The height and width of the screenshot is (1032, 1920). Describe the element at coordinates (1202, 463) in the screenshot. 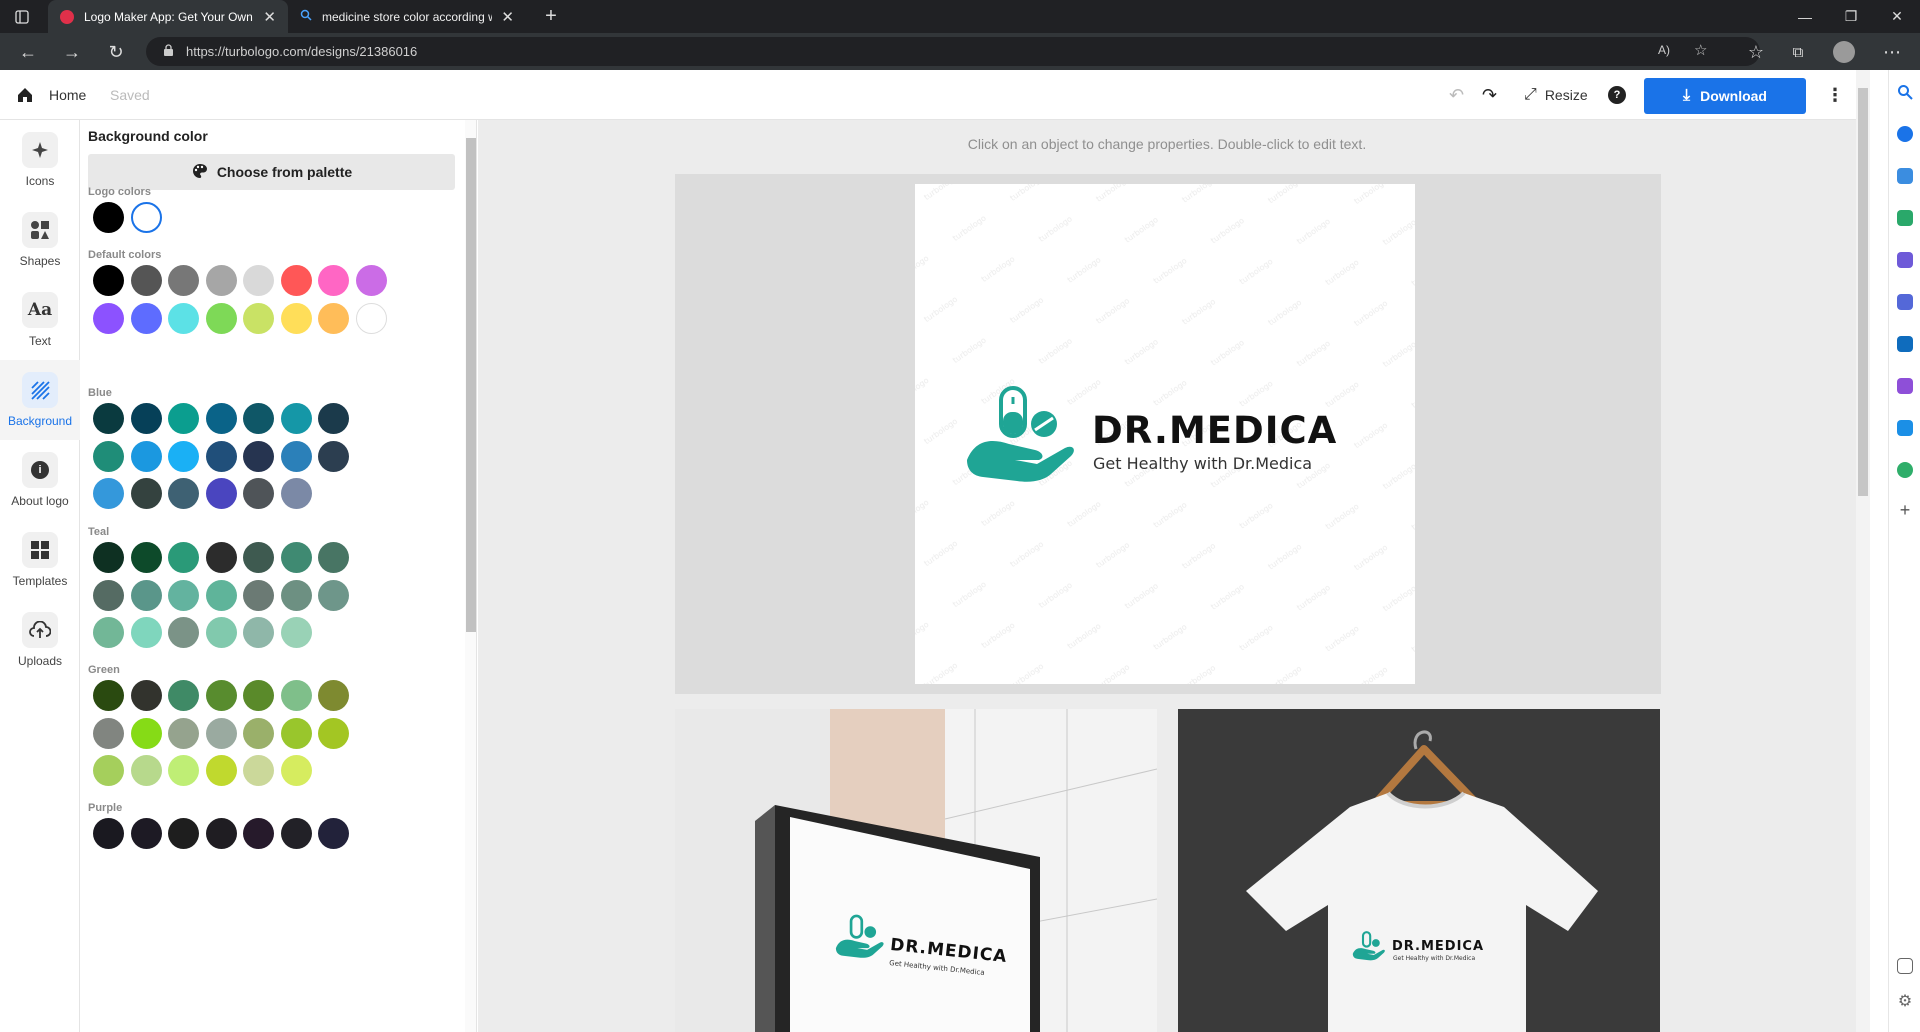

I see `logo-tagline: Get Healthy with Dr.Medica` at that location.